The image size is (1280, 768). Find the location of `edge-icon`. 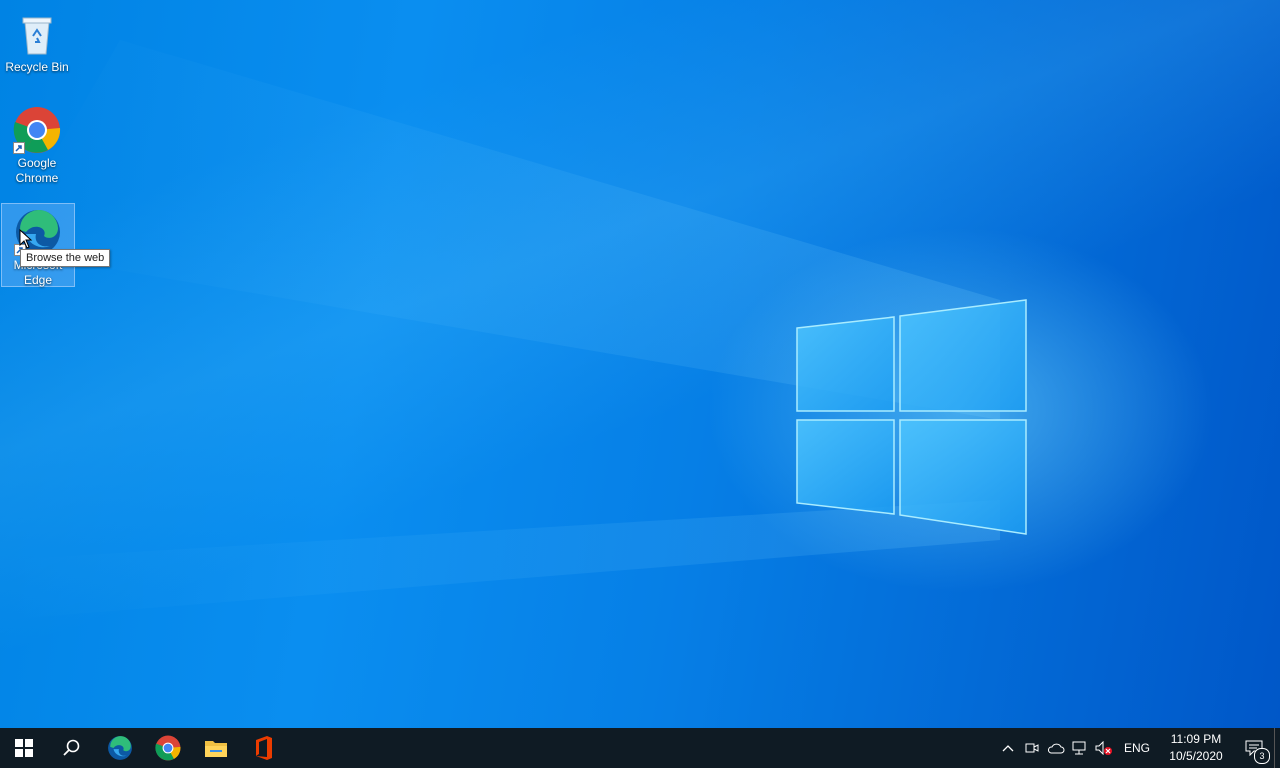

edge-icon is located at coordinates (120, 748).